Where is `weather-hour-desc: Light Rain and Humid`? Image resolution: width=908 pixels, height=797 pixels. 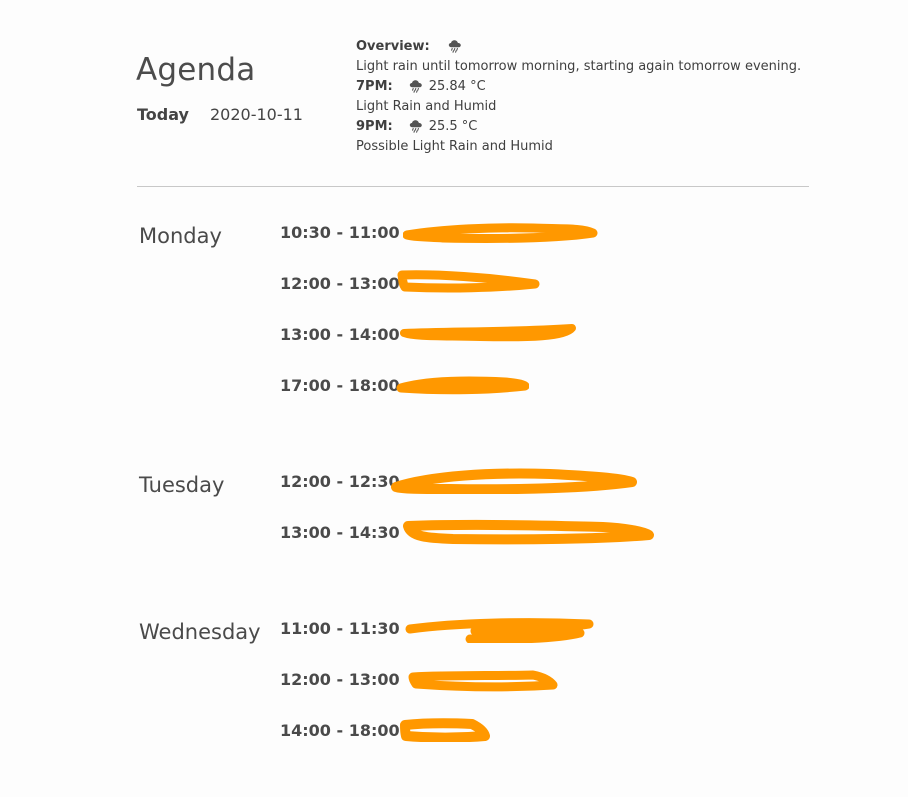
weather-hour-desc: Light Rain and Humid is located at coordinates (426, 106).